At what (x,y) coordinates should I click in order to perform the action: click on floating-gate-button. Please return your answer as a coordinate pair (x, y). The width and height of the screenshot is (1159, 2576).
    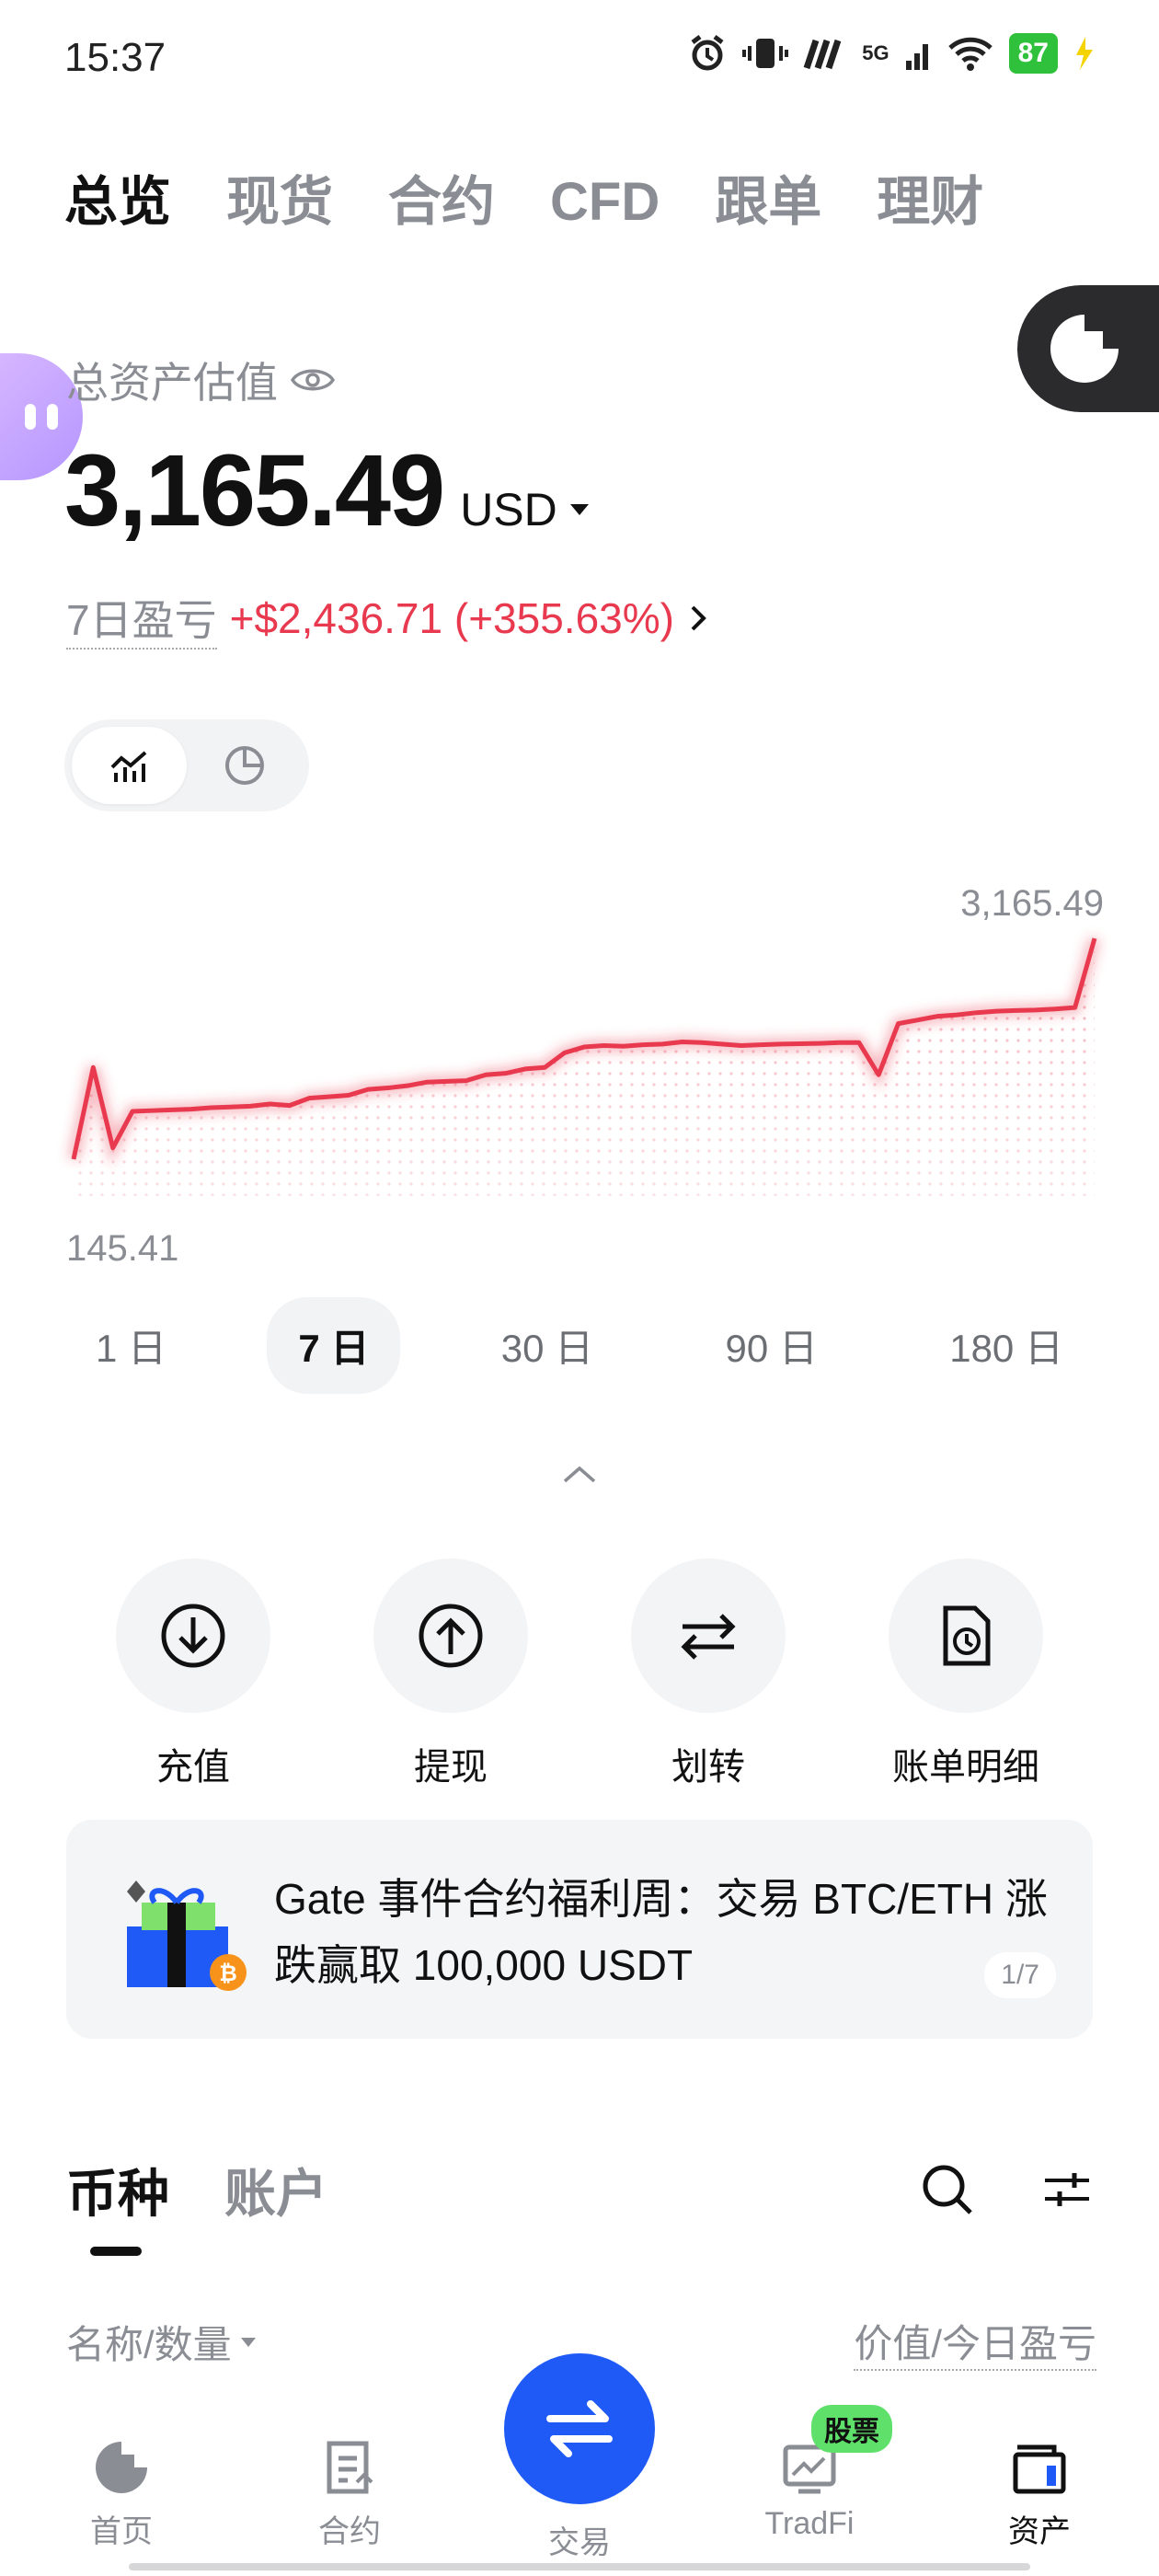
    Looking at the image, I should click on (1088, 348).